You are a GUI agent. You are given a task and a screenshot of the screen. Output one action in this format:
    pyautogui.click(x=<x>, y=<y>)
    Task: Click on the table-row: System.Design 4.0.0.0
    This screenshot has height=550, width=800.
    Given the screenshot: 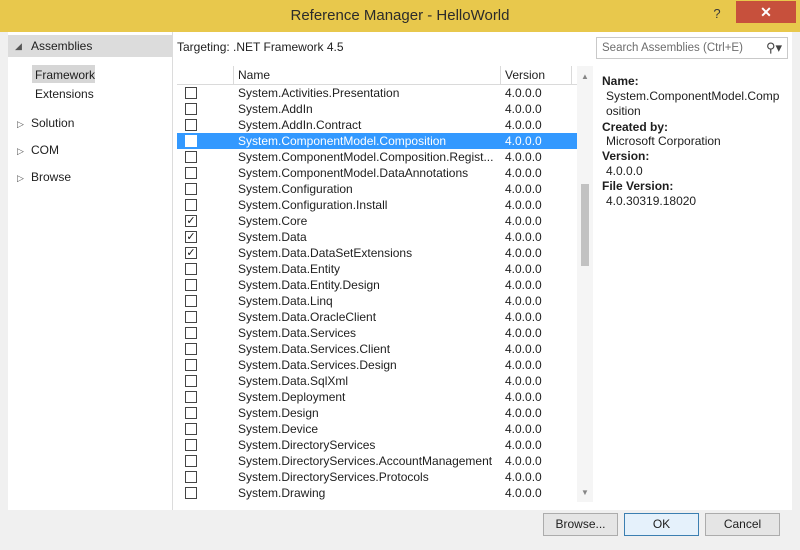 What is the action you would take?
    pyautogui.click(x=377, y=413)
    